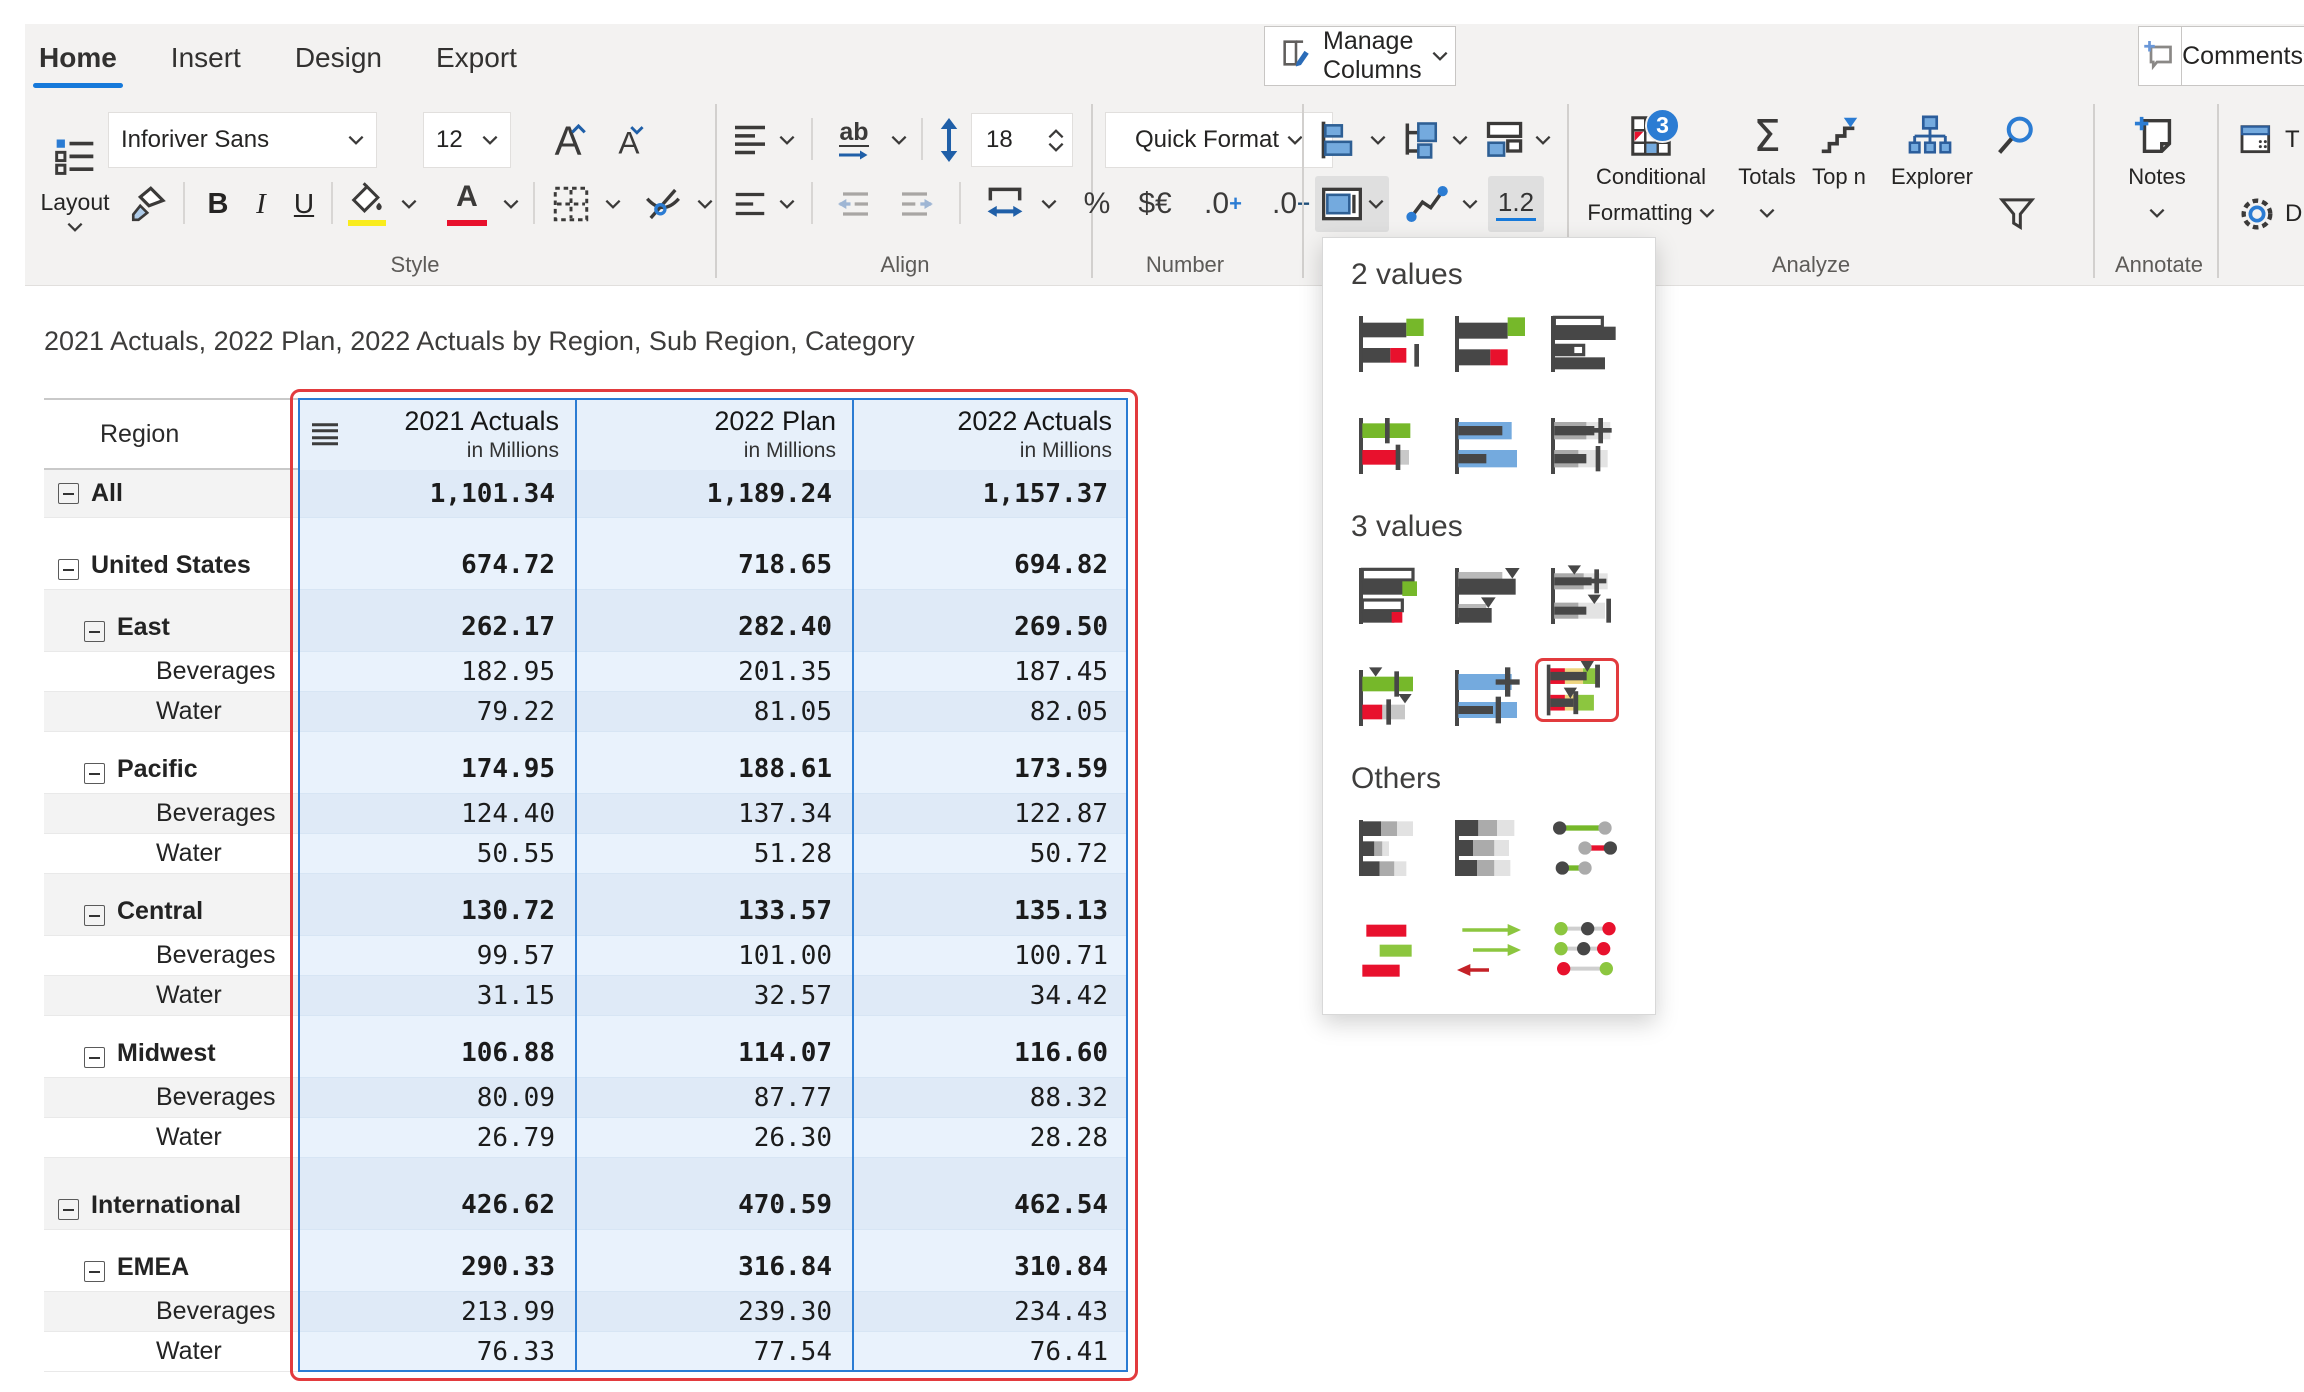 The width and height of the screenshot is (2304, 1392). What do you see at coordinates (713, 434) in the screenshot?
I see `column-header-2022-plan: 2022 Plan in Millions` at bounding box center [713, 434].